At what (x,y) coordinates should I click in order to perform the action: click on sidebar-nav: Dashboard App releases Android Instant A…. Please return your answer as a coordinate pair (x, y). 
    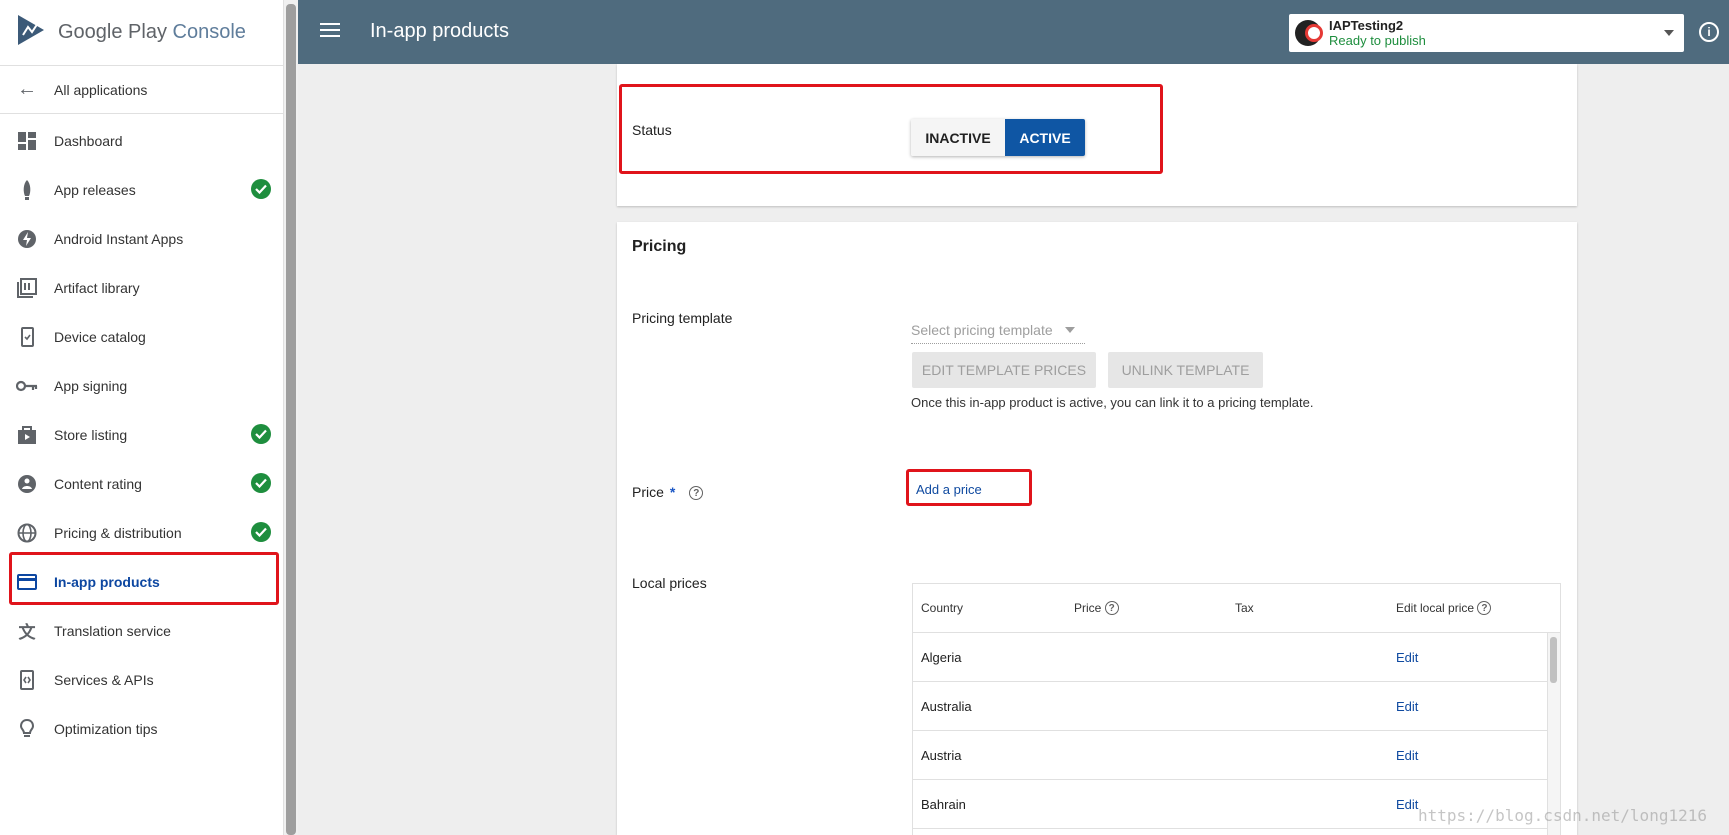
    Looking at the image, I should click on (141, 433).